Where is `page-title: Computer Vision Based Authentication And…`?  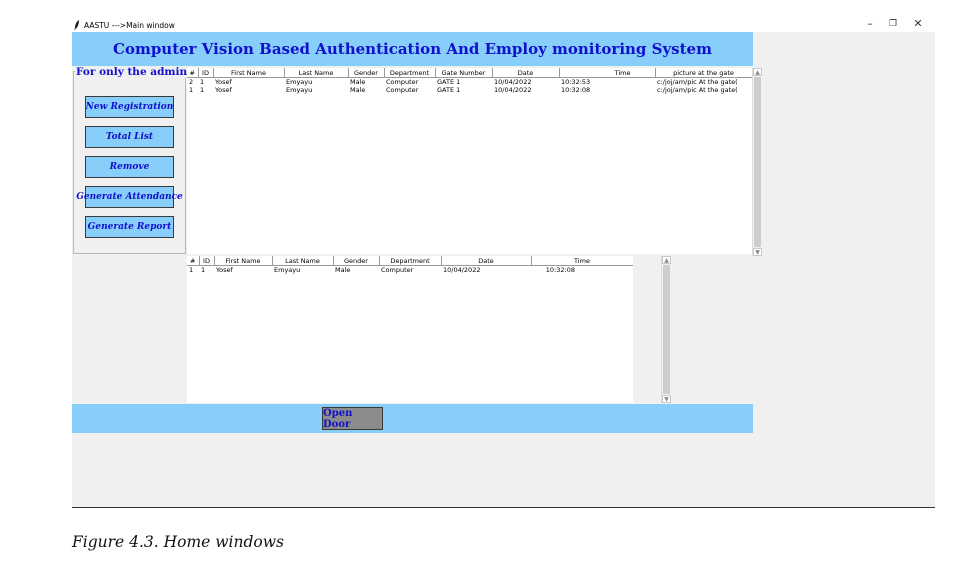
page-title: Computer Vision Based Authentication And… is located at coordinates (412, 49).